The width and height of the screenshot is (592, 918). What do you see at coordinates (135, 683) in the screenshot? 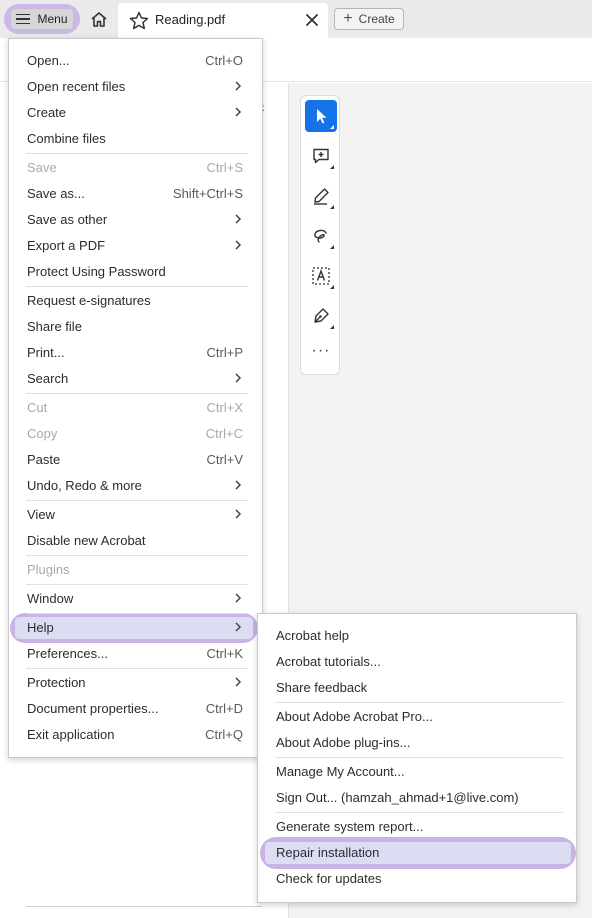
I see `menu-item-protection: Protection` at bounding box center [135, 683].